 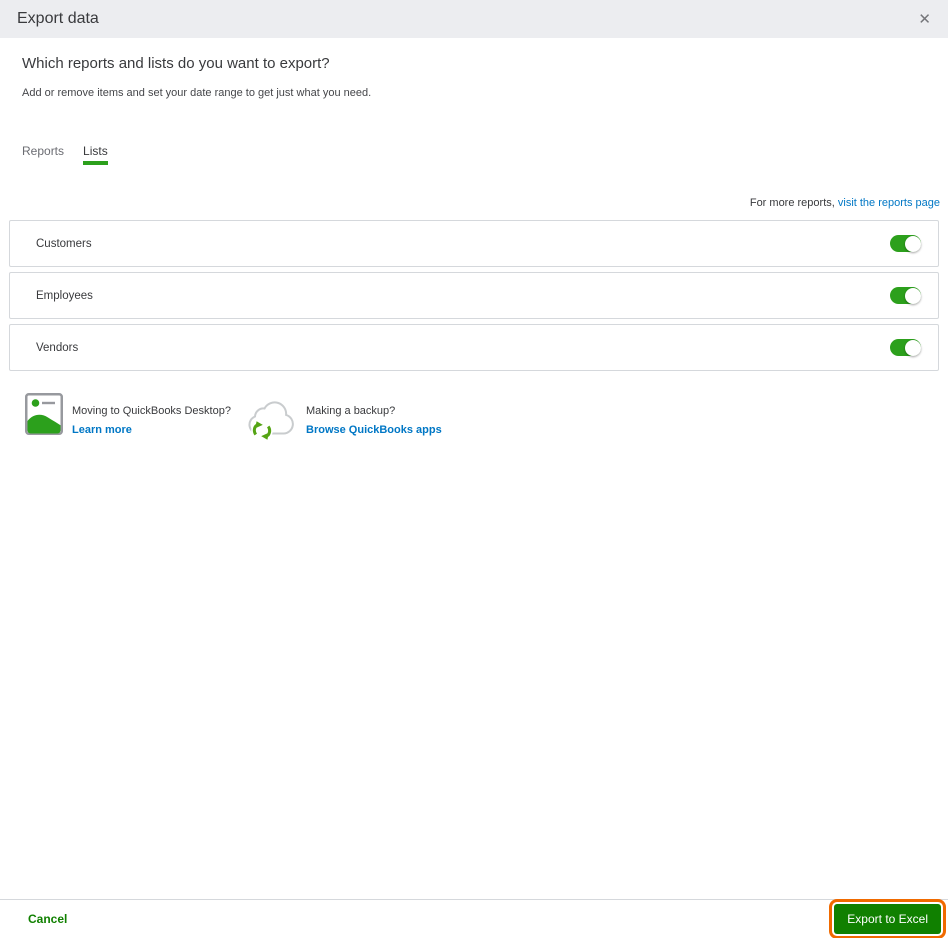 What do you see at coordinates (474, 19) in the screenshot?
I see `modal-header: Export data ✕` at bounding box center [474, 19].